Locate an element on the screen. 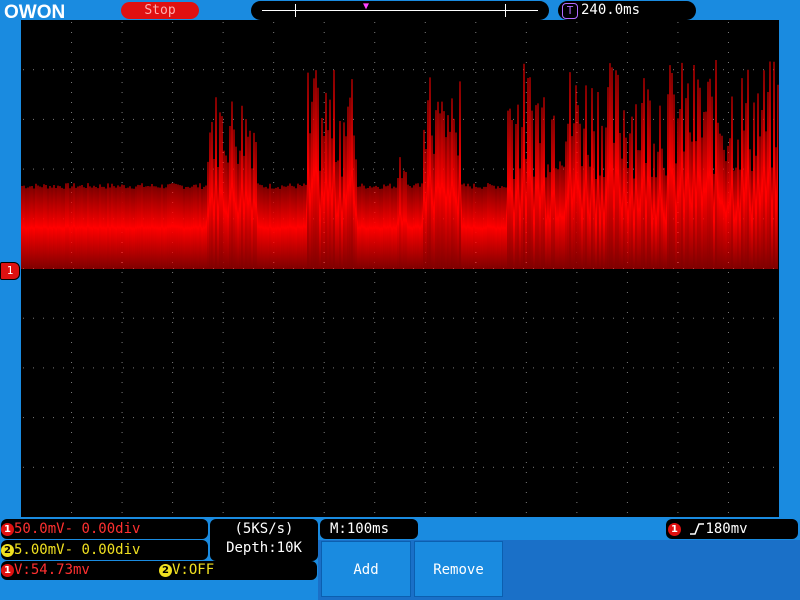 The height and width of the screenshot is (600, 800). ch2-settings: 2 5.00mV- 0.00div is located at coordinates (104, 550).